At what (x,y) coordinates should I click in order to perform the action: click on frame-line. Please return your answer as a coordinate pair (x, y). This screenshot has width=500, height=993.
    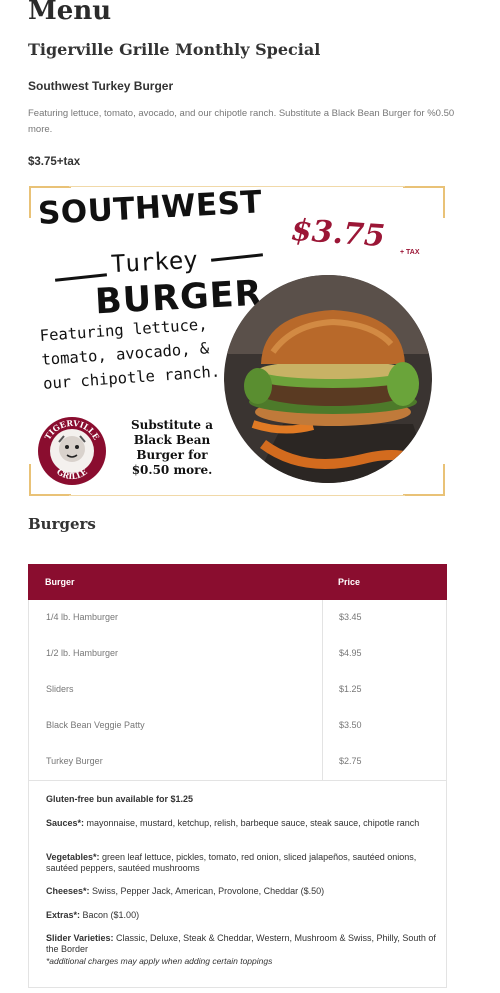
    Looking at the image, I should click on (237, 495).